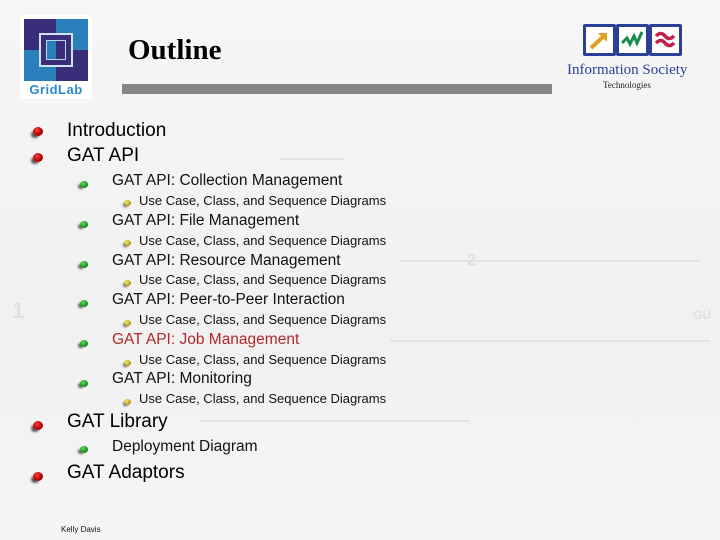 This screenshot has width=720, height=540. Describe the element at coordinates (56, 50) in the screenshot. I see `gridlab-logo-icon` at that location.